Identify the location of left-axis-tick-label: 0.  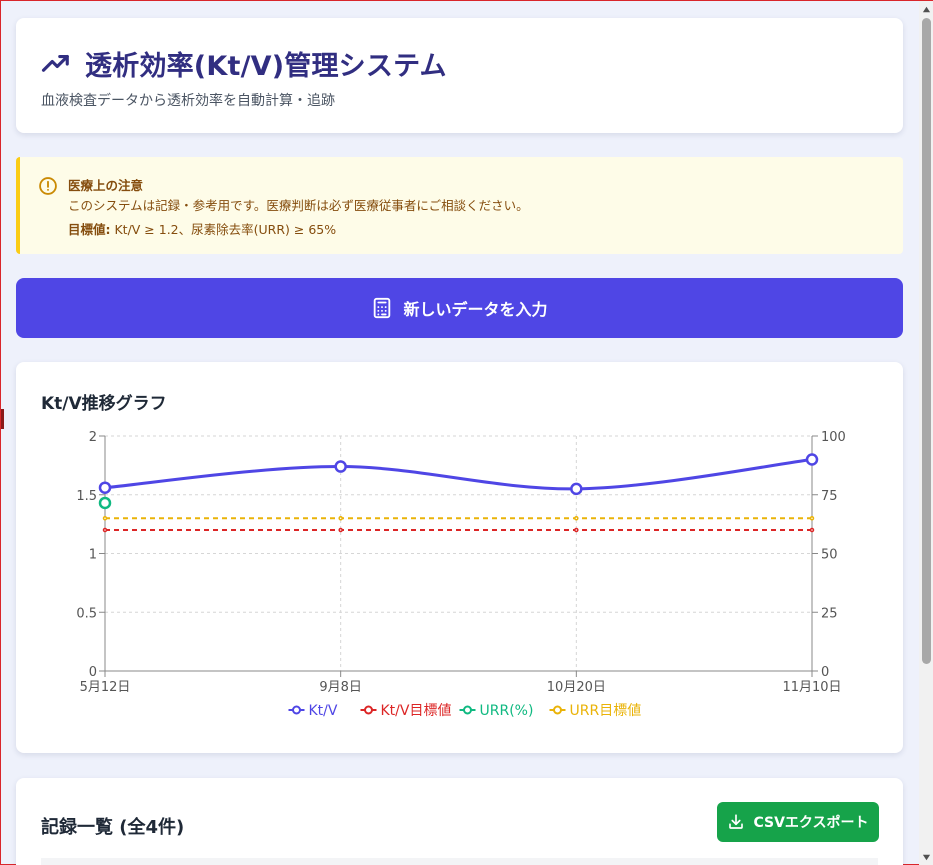
(93, 672).